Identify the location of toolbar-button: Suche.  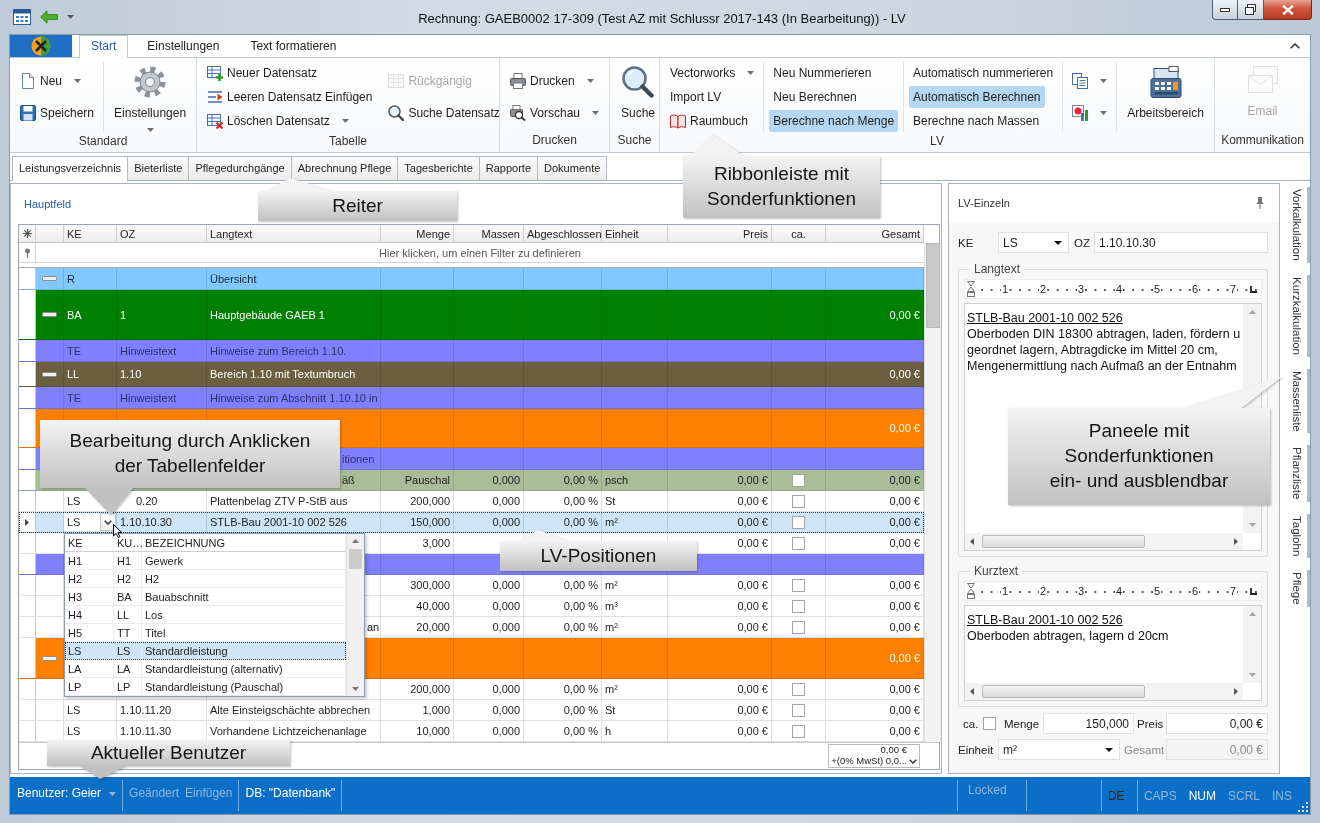
(638, 91).